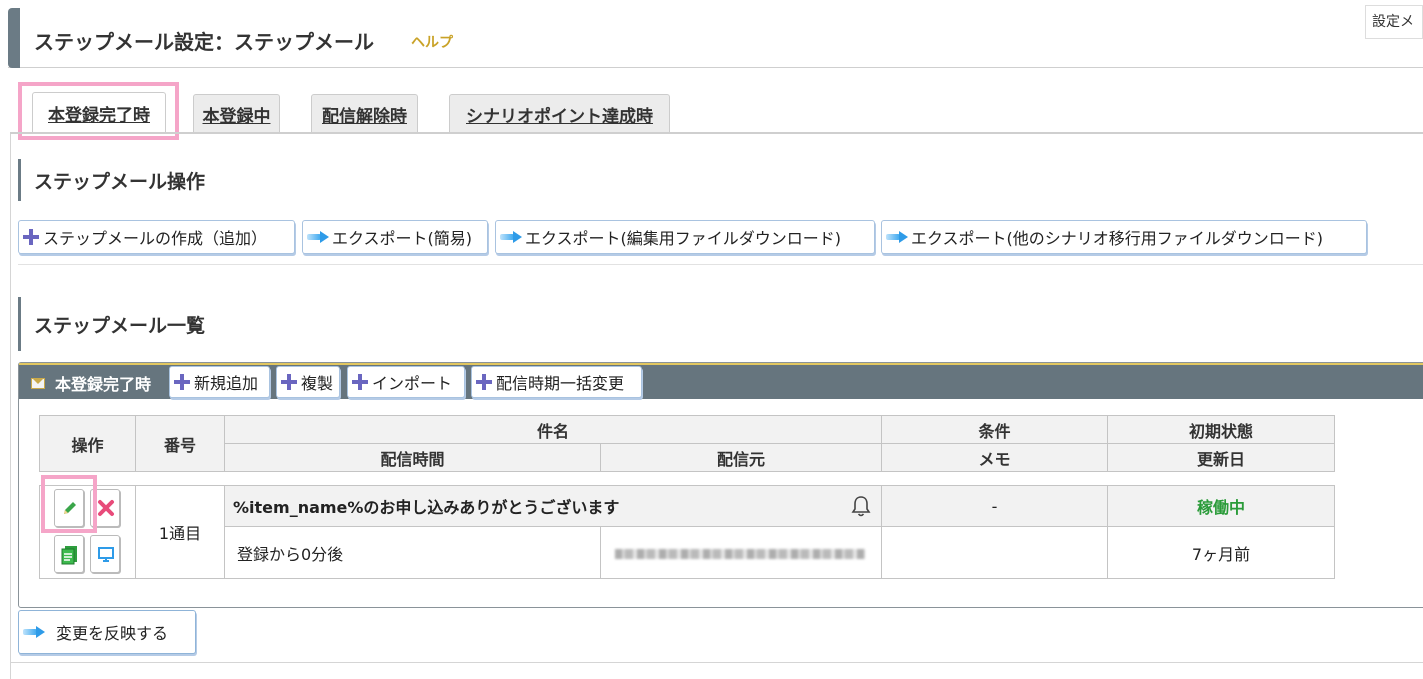  Describe the element at coordinates (1394, 22) in the screenshot. I see `settings-menu-button: 設定メ` at that location.